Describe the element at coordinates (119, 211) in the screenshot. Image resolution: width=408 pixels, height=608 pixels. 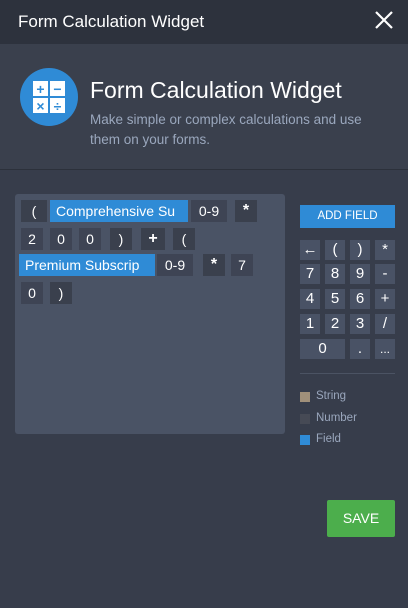
I see `formula-token-field: Comprehensive Su` at that location.